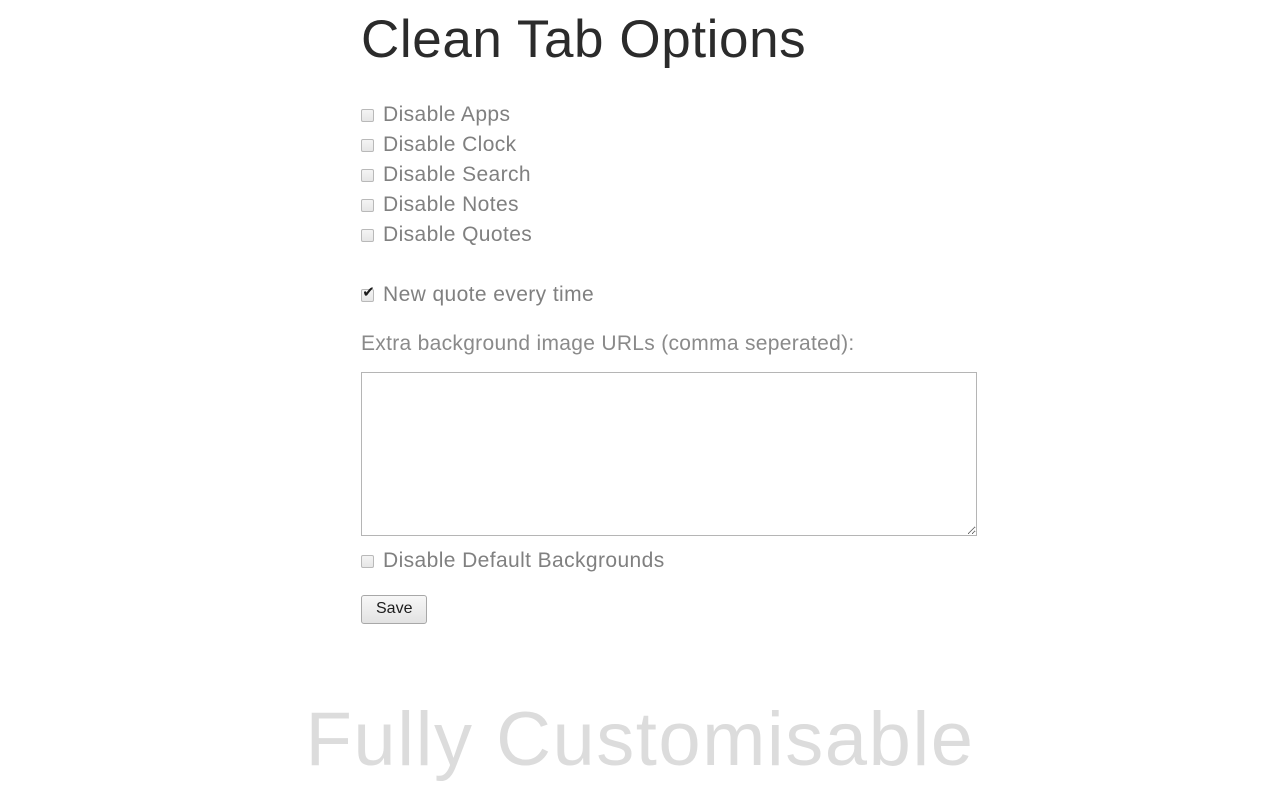 Image resolution: width=1280 pixels, height=800 pixels. I want to click on option-row-disable-search: Disable Search, so click(711, 175).